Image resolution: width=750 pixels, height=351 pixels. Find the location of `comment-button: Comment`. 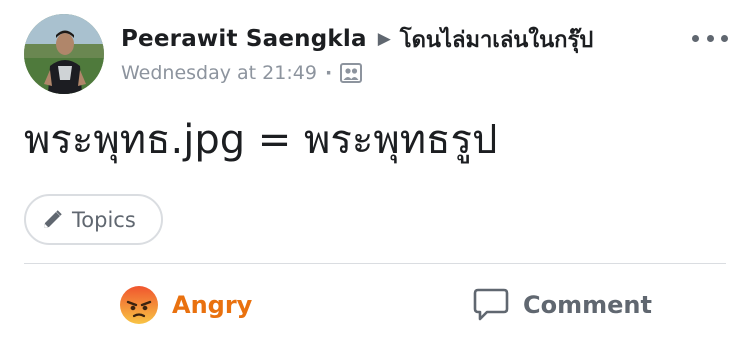

comment-button: Comment is located at coordinates (562, 305).